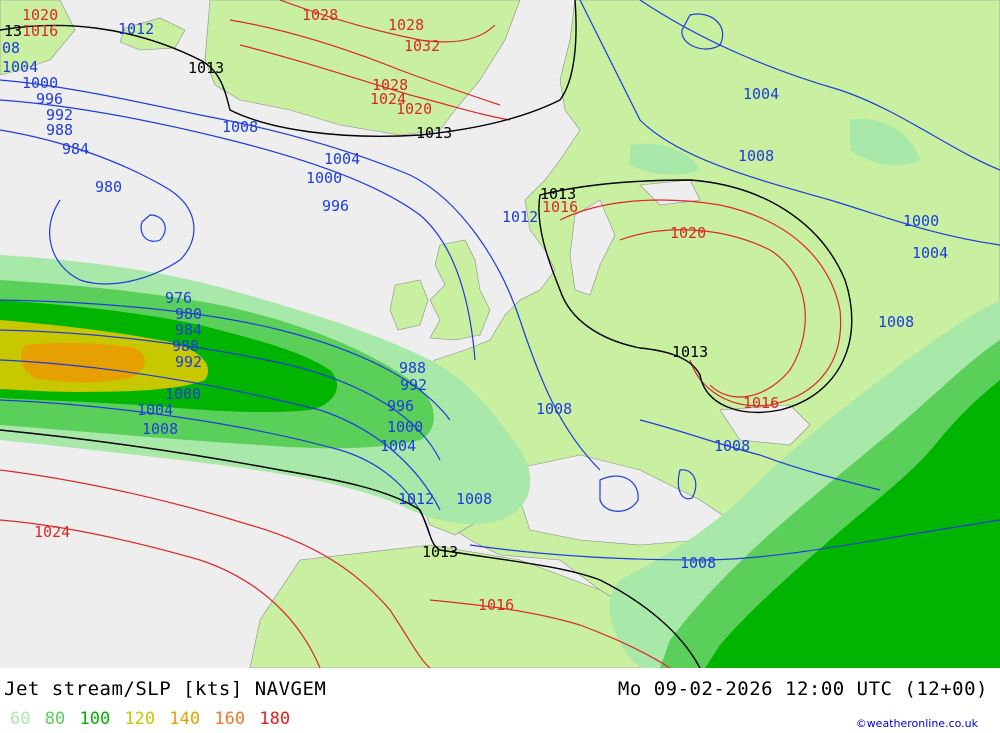 The image size is (1000, 733). What do you see at coordinates (802, 689) in the screenshot?
I see `valid-time: Mo 09-02-2026 12:00 UTC (12+00)` at bounding box center [802, 689].